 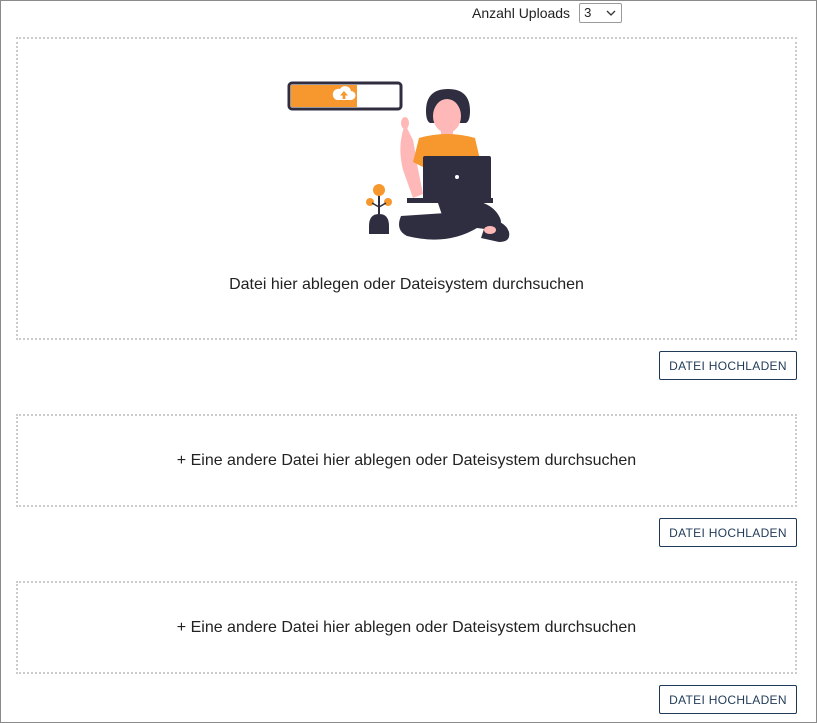 What do you see at coordinates (521, 12) in the screenshot?
I see `uploads-count-label: Anzahl Uploads` at bounding box center [521, 12].